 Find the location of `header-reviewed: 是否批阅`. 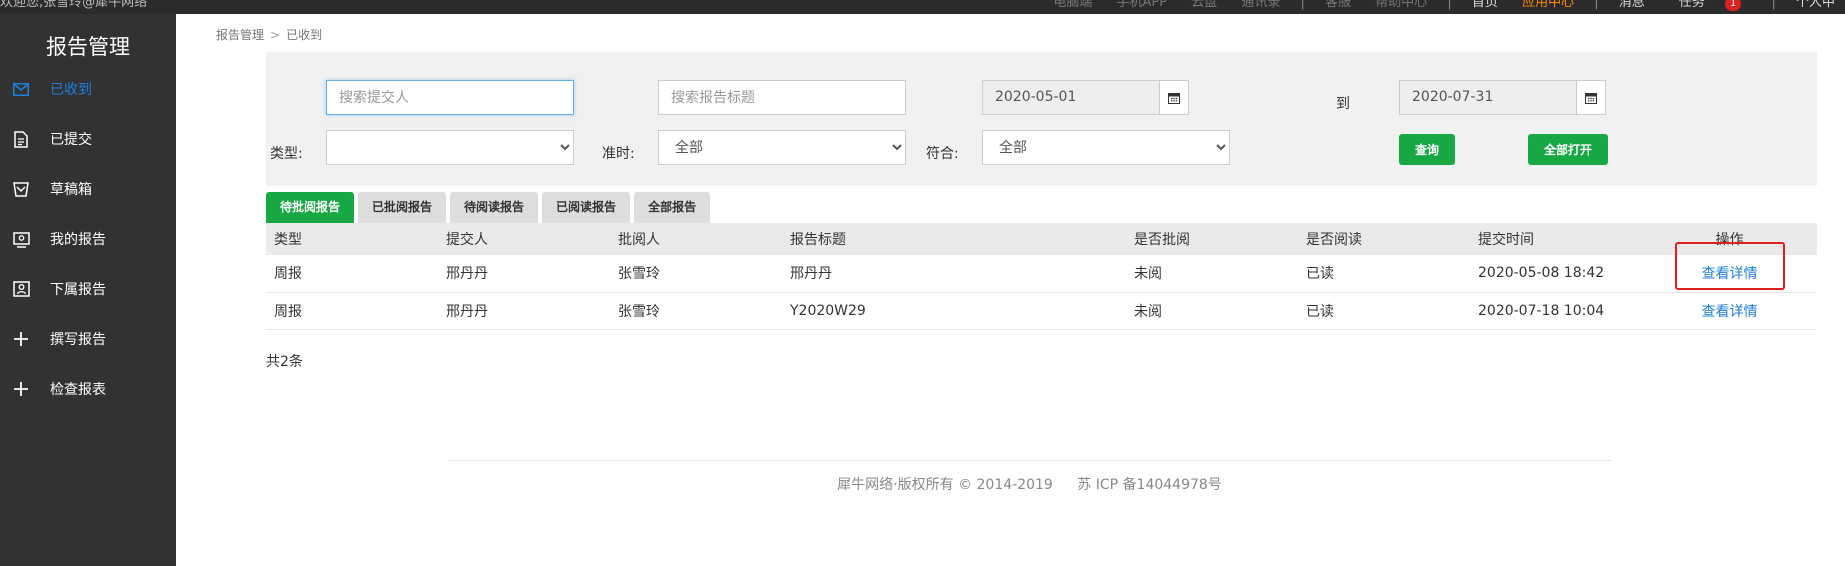

header-reviewed: 是否批阅 is located at coordinates (1212, 239).